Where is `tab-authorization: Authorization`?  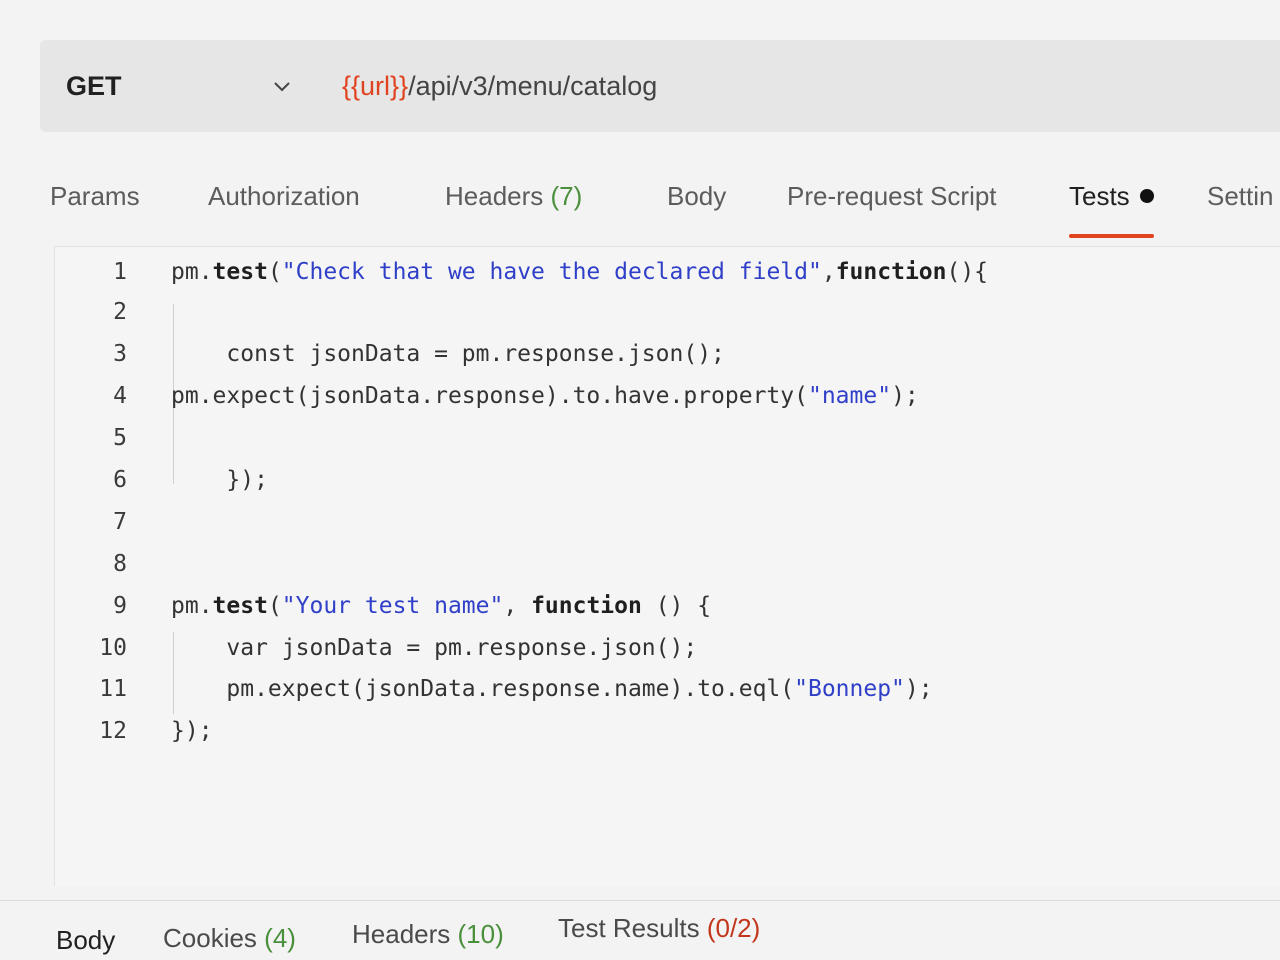
tab-authorization: Authorization is located at coordinates (284, 196).